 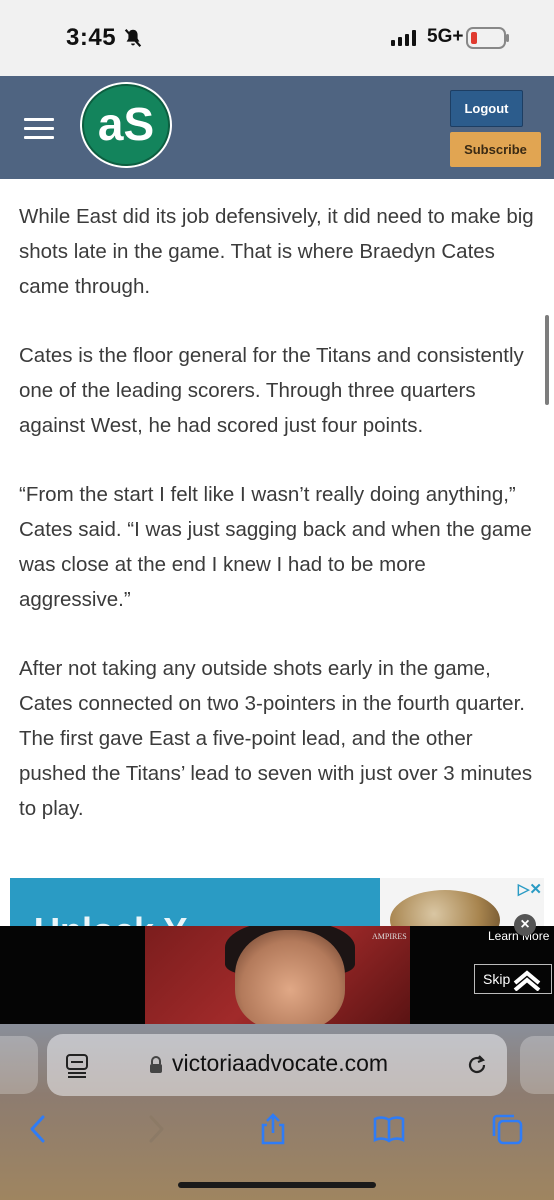 What do you see at coordinates (537, 1065) in the screenshot?
I see `next-tab-preview` at bounding box center [537, 1065].